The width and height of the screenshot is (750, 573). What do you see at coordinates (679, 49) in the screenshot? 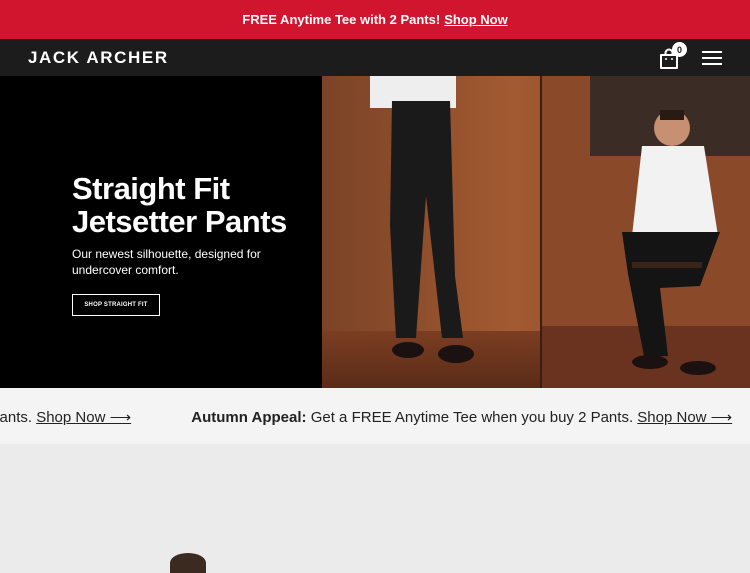
I see `cart-count-badge: 0` at bounding box center [679, 49].